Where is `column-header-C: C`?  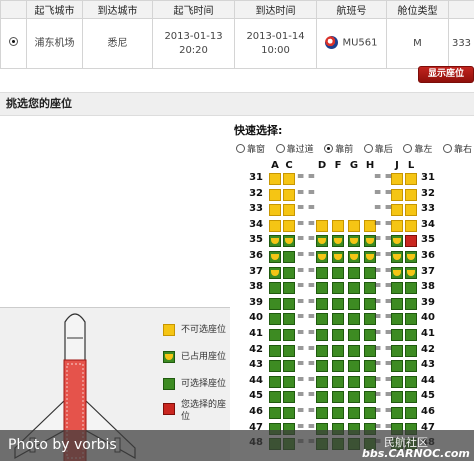
column-header-C: C is located at coordinates (289, 165).